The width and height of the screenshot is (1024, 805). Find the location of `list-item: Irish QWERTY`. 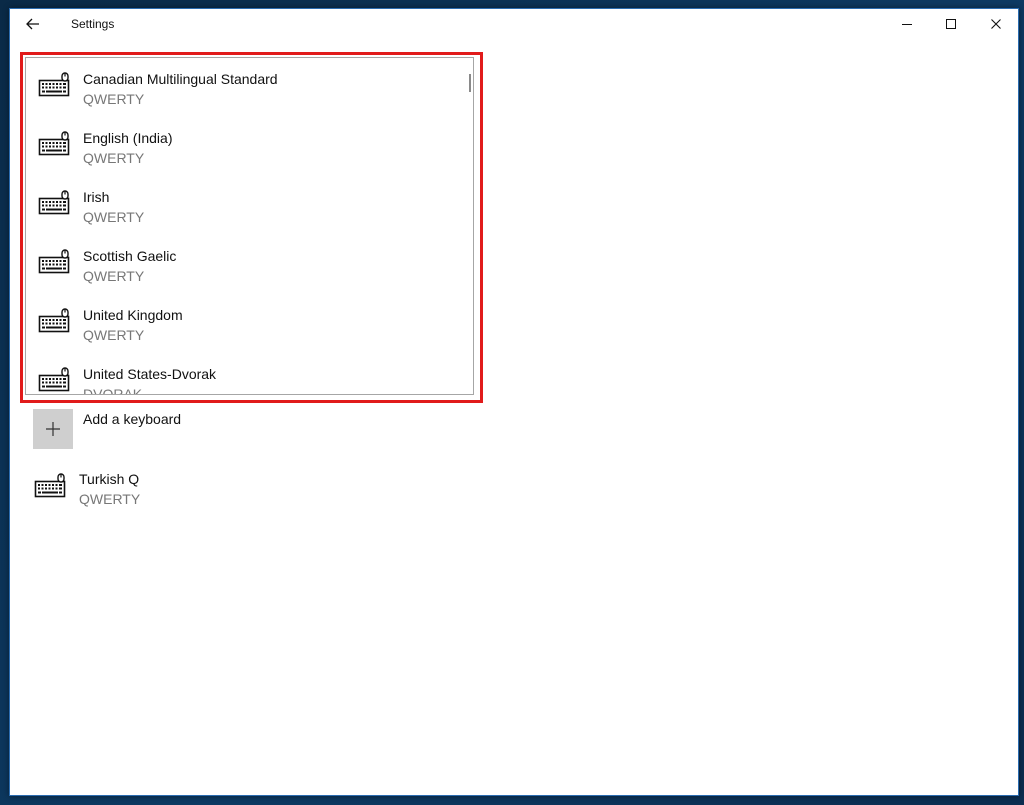

list-item: Irish QWERTY is located at coordinates (249, 205).